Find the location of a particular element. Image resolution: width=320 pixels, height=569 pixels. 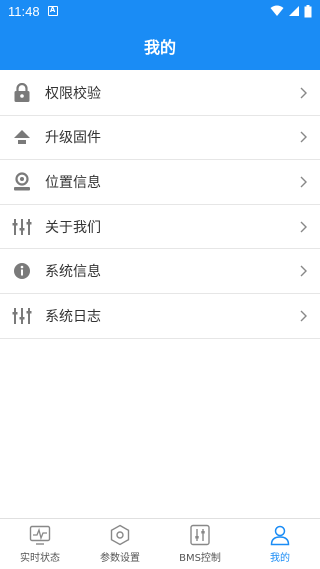

tab-mine: 我的 is located at coordinates (280, 544).